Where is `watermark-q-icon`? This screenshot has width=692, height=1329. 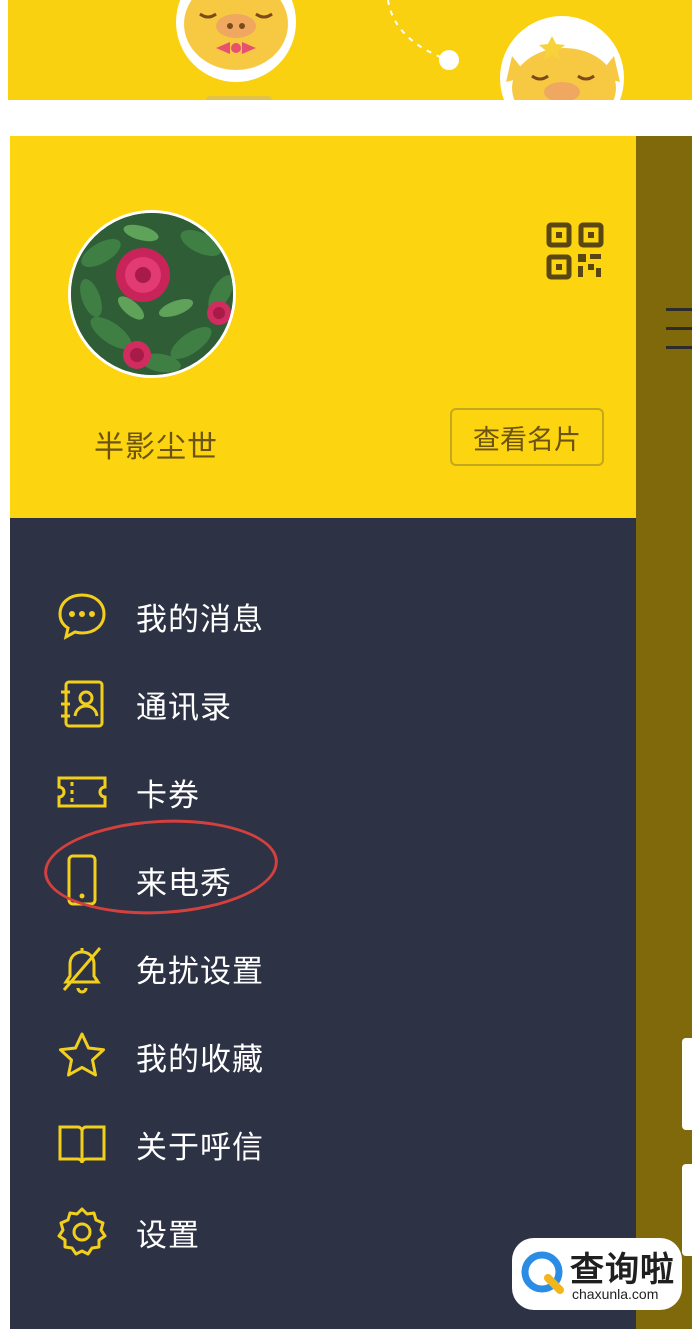 watermark-q-icon is located at coordinates (542, 1272).